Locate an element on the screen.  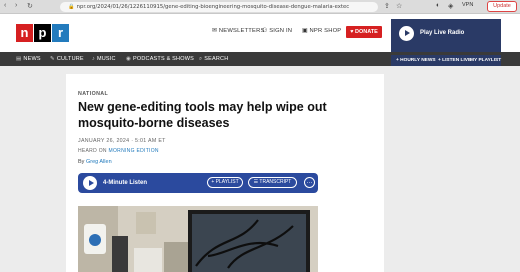
nav-item-news: ▤ NEWS is located at coordinates (28, 59).